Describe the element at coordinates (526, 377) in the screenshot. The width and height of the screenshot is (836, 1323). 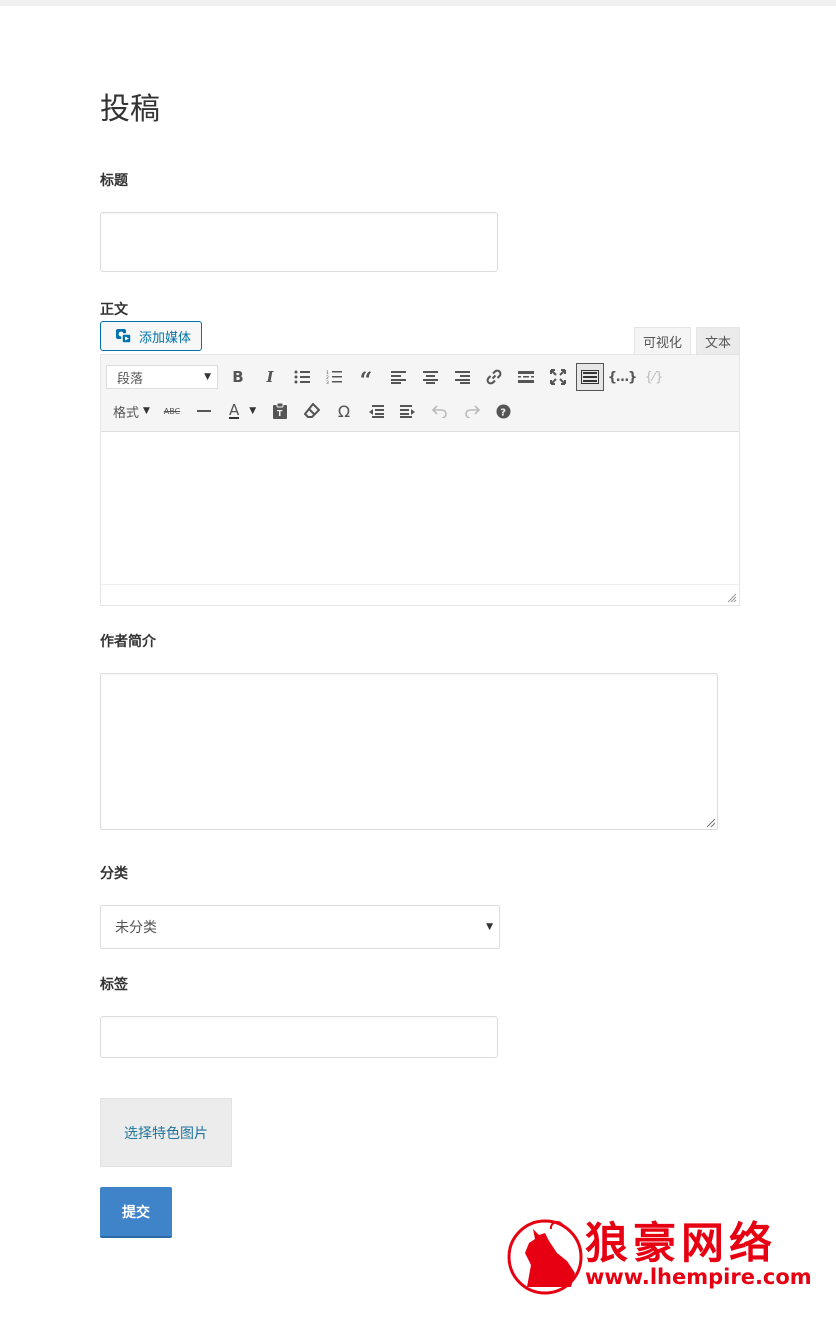
I see `read-more-icon` at that location.